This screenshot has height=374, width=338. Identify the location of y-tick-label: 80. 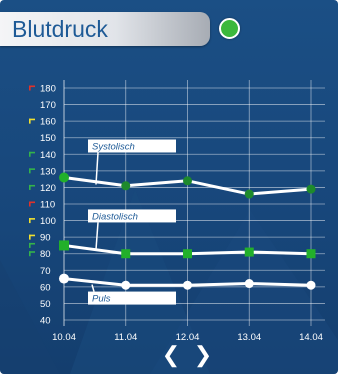
(45, 254).